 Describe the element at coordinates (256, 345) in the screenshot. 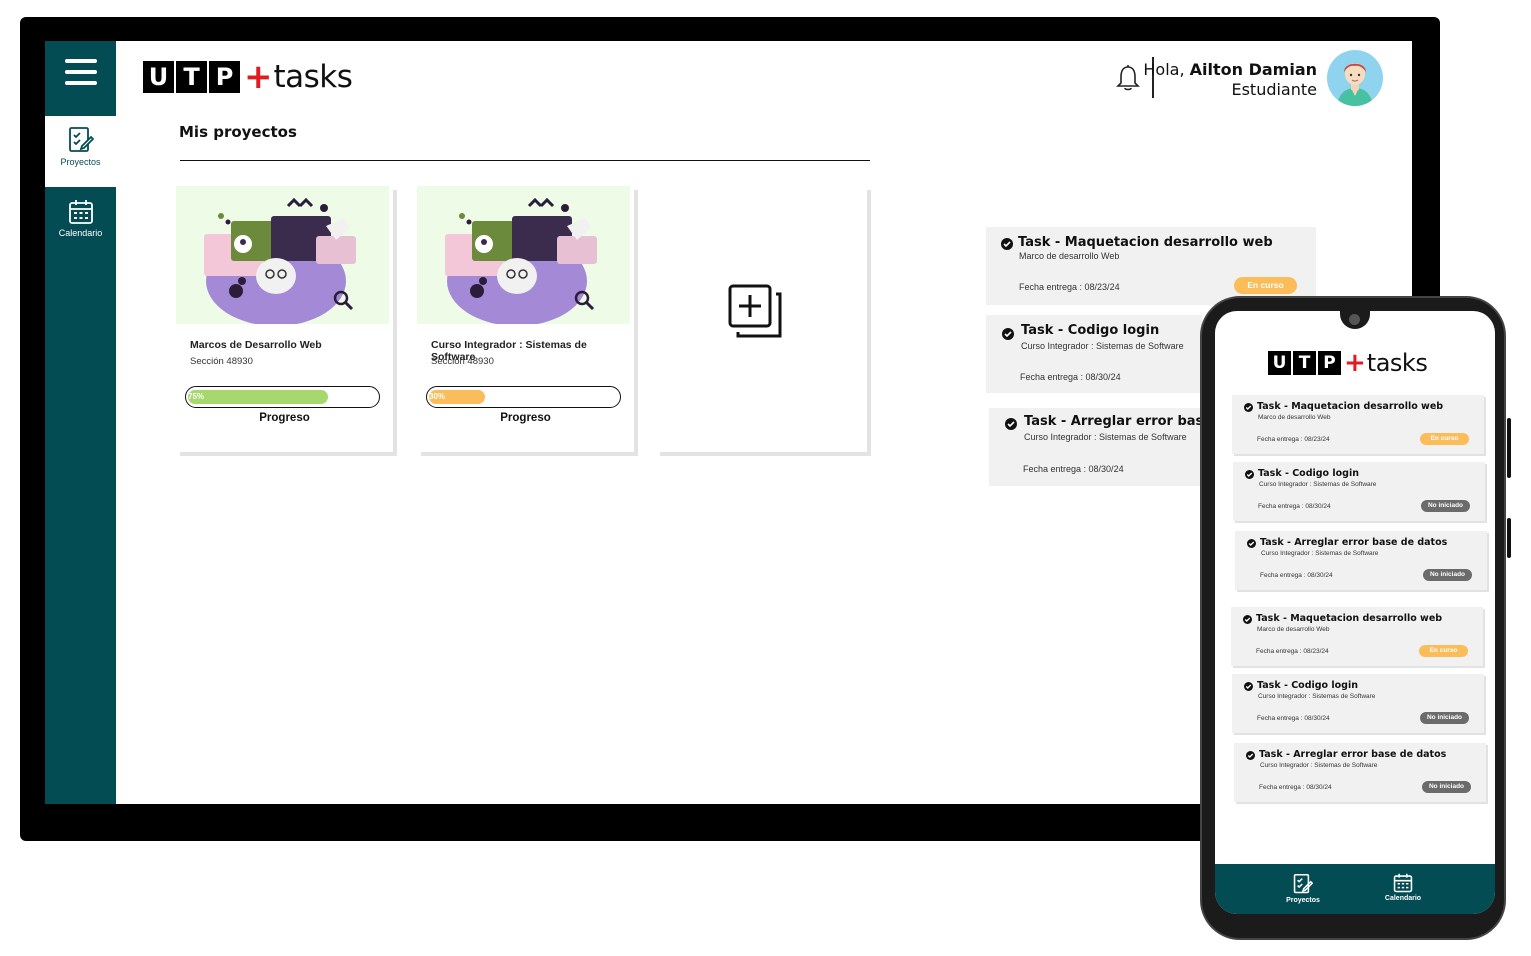

I see `project-name: Marcos de Desarrollo Web` at that location.